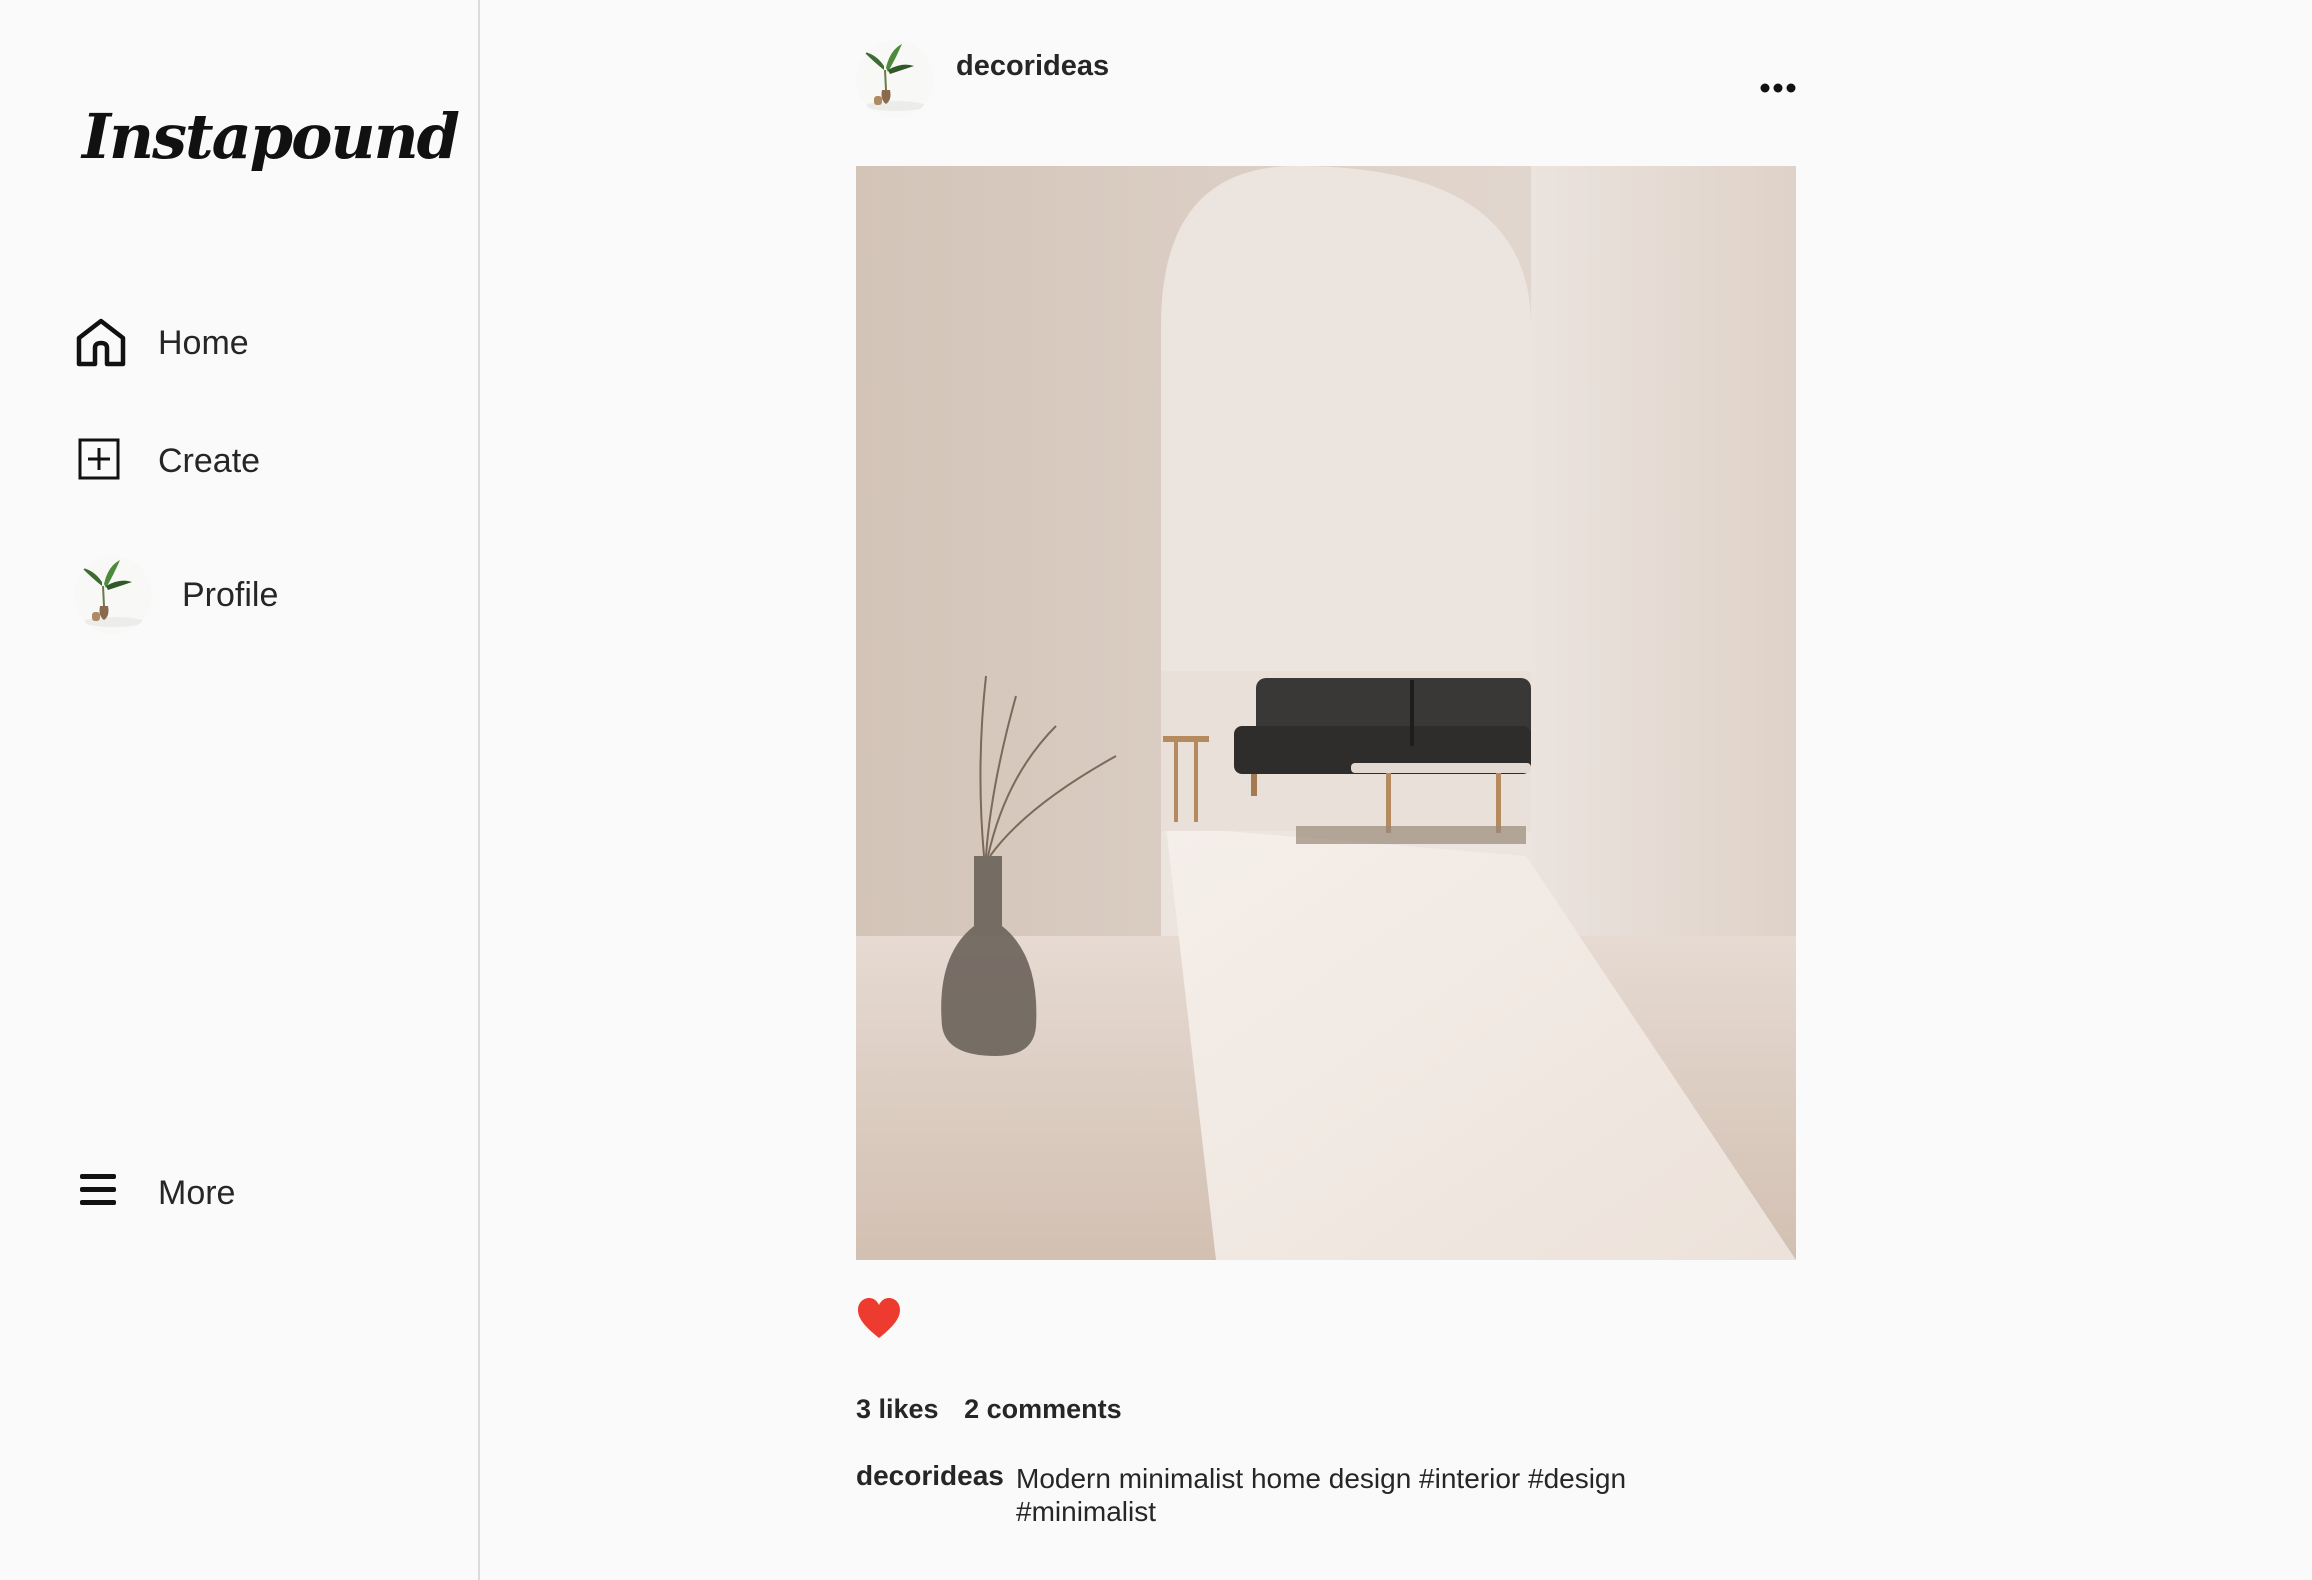 Image resolution: width=2312 pixels, height=1580 pixels. I want to click on sidebar-item-create: Create, so click(167, 461).